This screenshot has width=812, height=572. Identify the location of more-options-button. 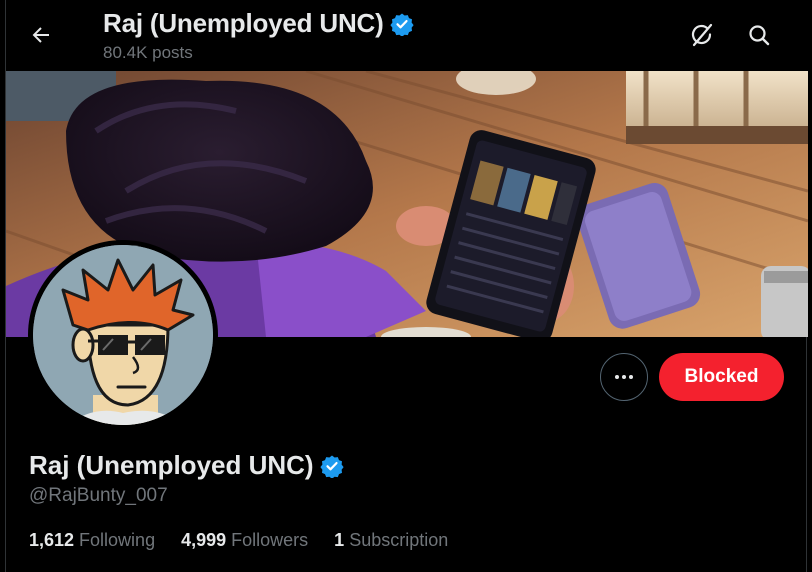
(624, 377).